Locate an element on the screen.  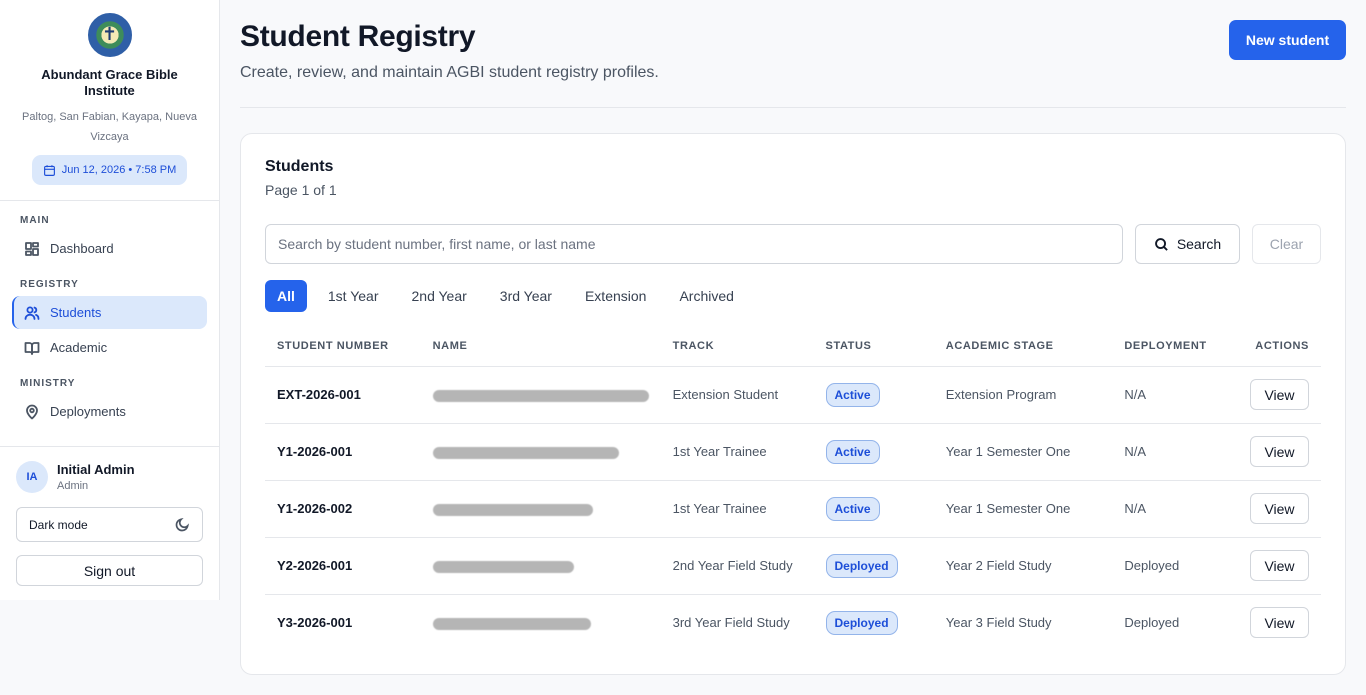
column-header: ACTIONS is located at coordinates (1276, 346).